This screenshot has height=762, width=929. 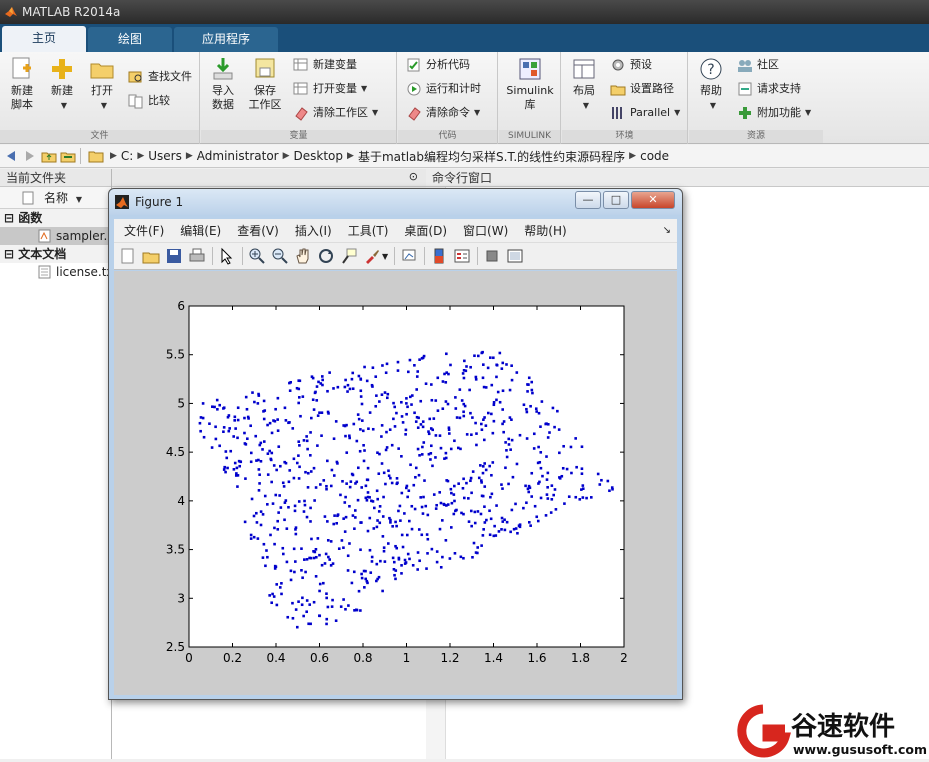 What do you see at coordinates (223, 84) in the screenshot?
I see `import-data-button: 导入 数据` at bounding box center [223, 84].